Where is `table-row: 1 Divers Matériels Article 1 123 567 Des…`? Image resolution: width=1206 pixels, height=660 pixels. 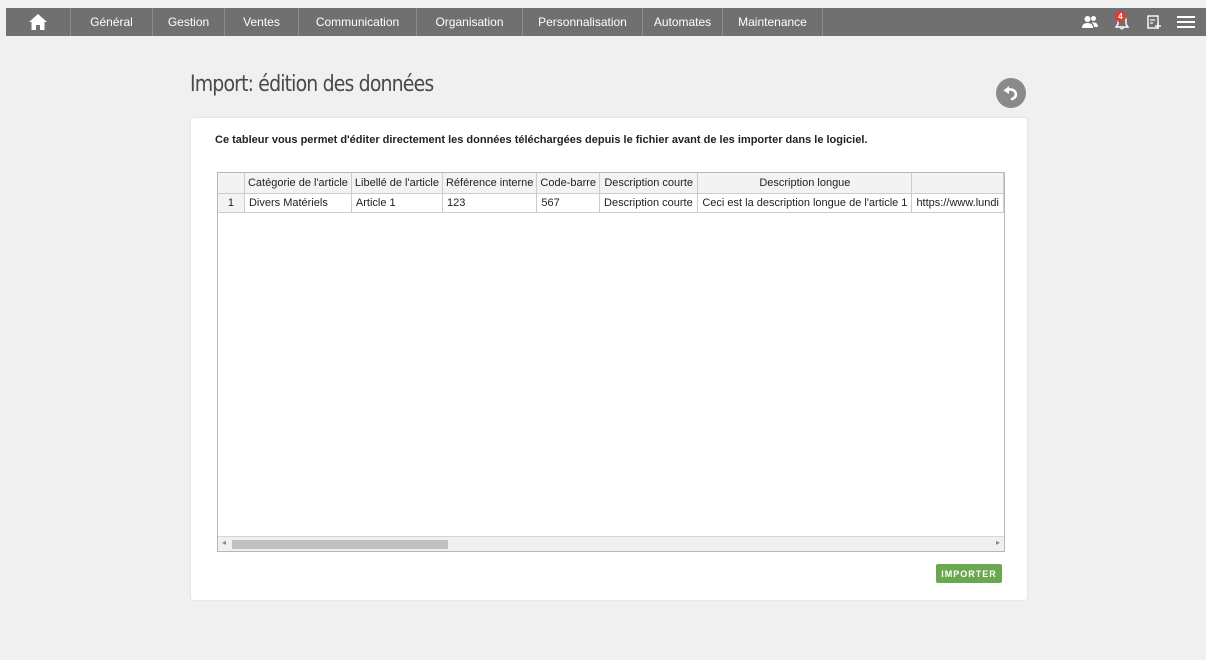
table-row: 1 Divers Matériels Article 1 123 567 Des… is located at coordinates (611, 203).